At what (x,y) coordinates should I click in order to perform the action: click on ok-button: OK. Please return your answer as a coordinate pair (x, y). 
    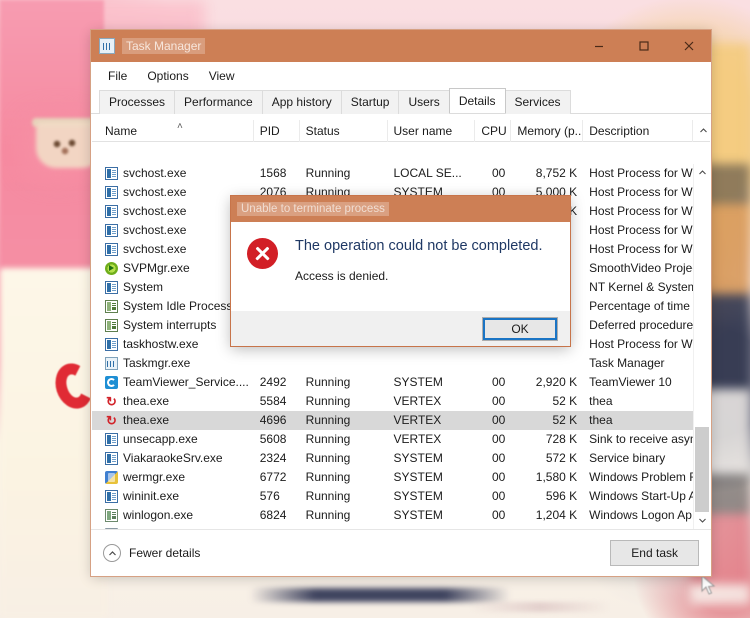
    Looking at the image, I should click on (520, 328).